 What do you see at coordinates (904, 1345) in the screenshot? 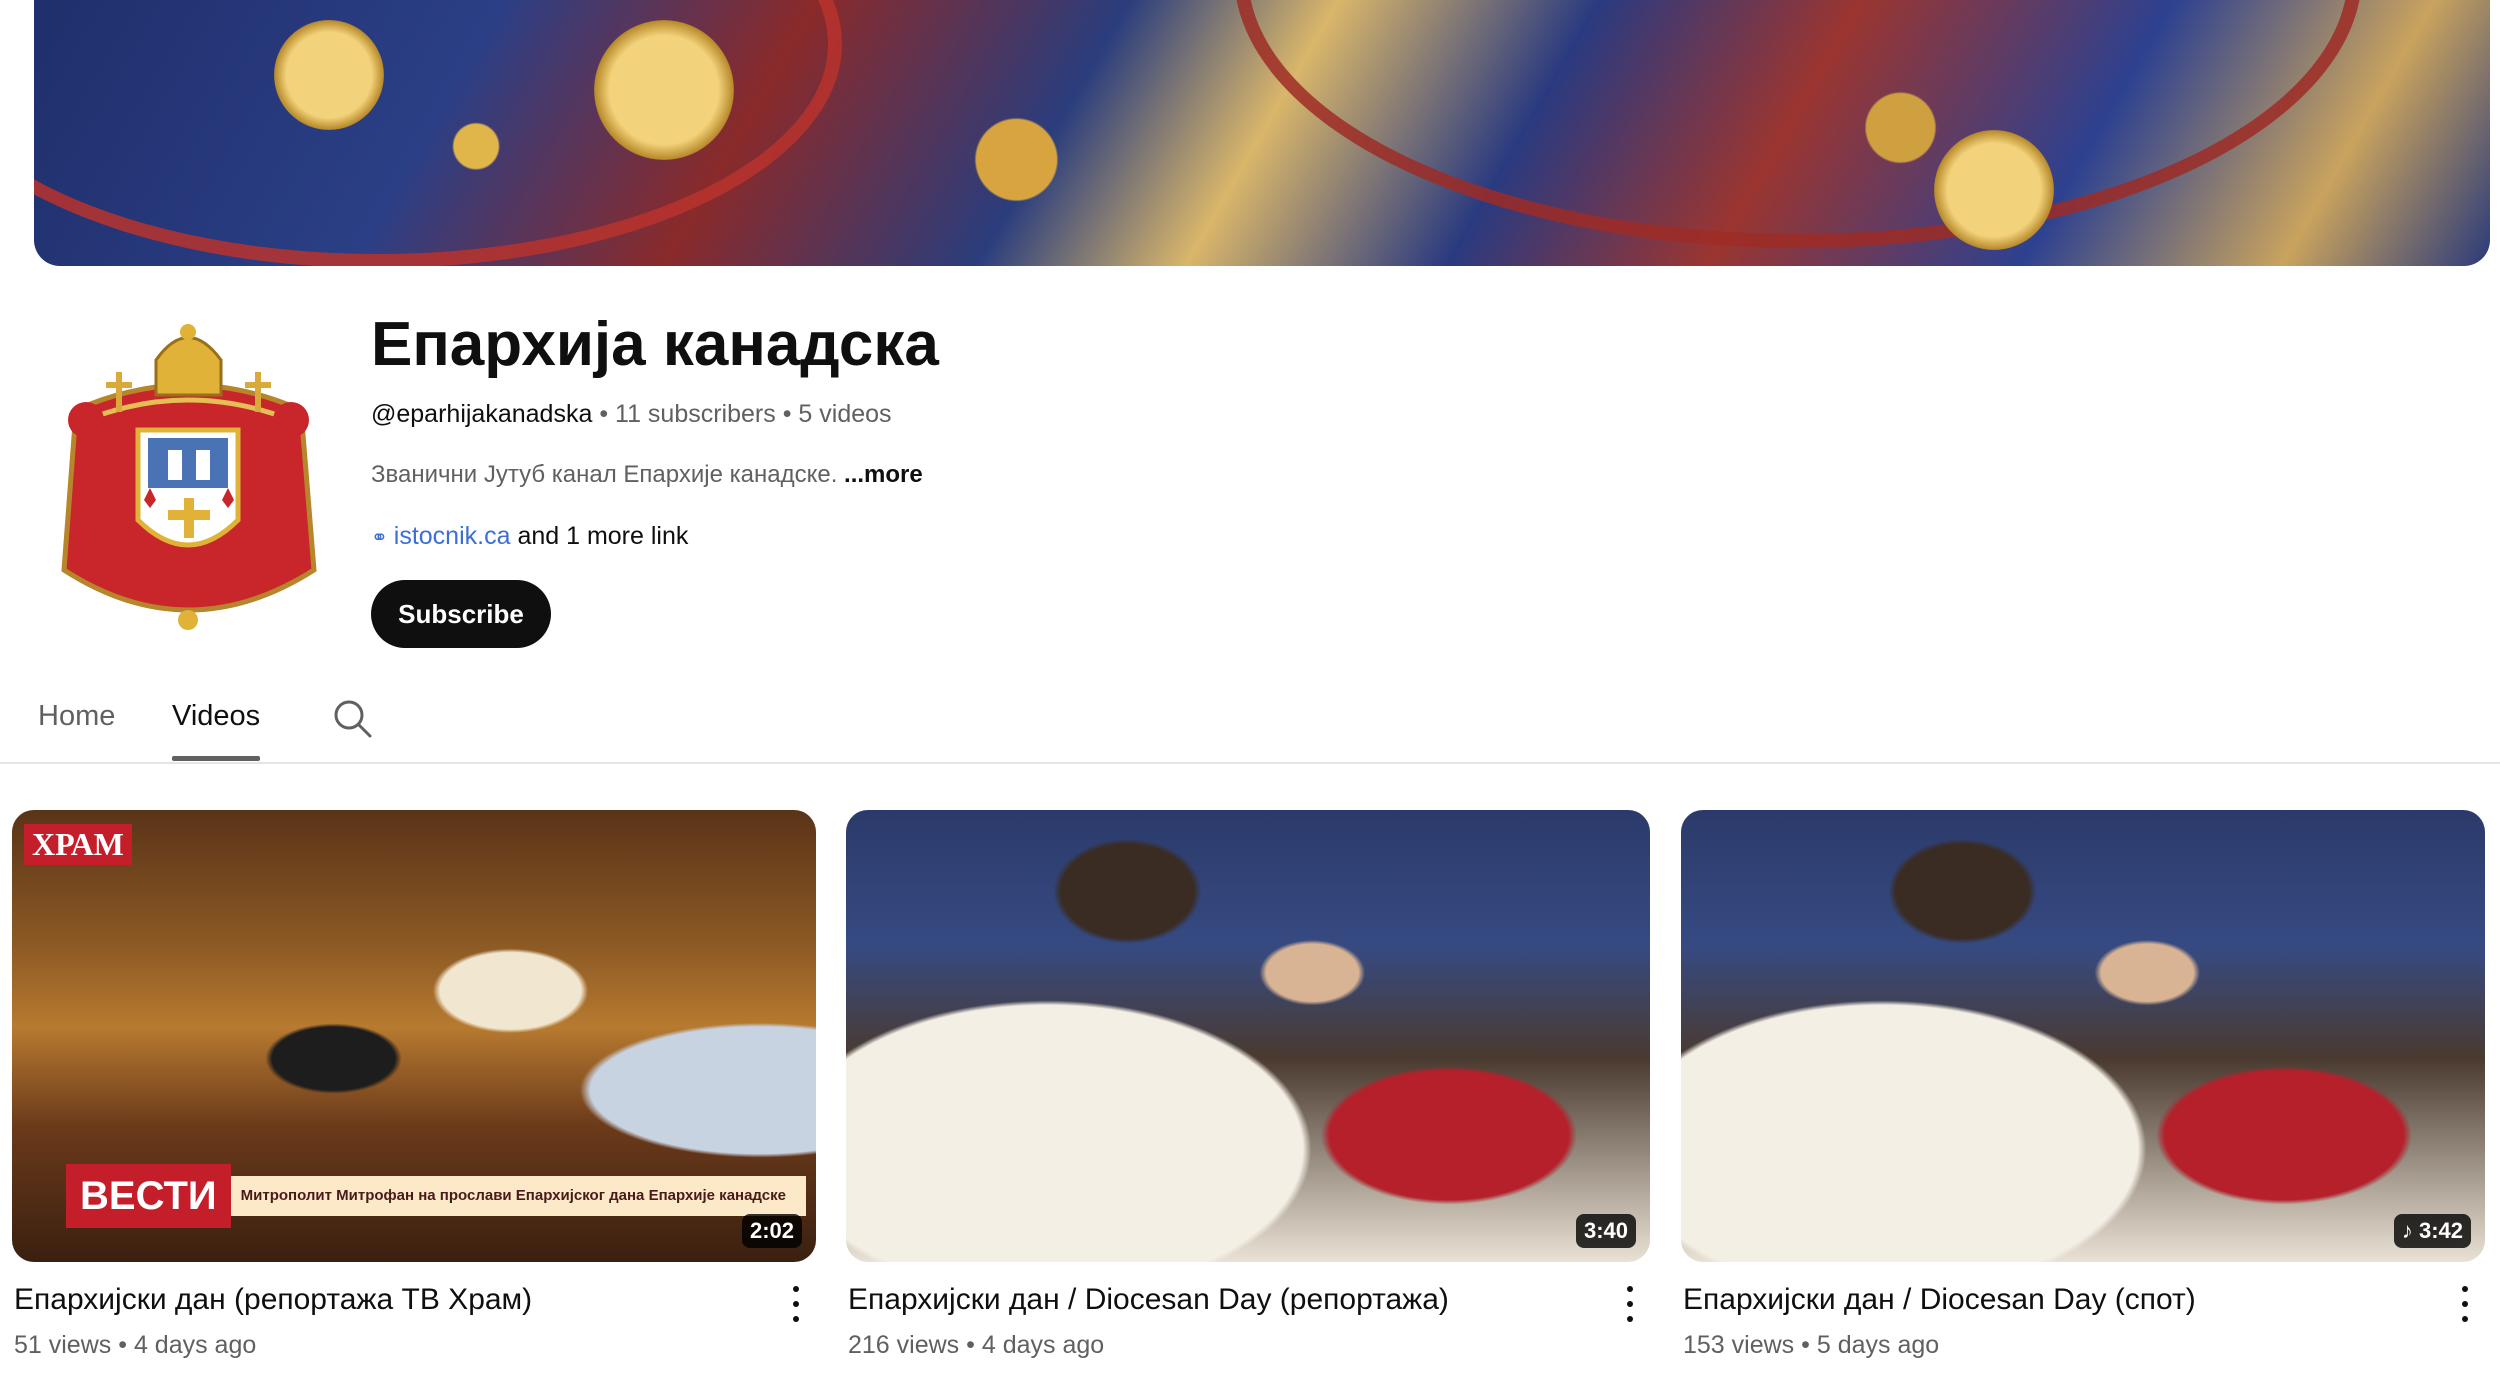
I see `view-count: 216 views` at bounding box center [904, 1345].